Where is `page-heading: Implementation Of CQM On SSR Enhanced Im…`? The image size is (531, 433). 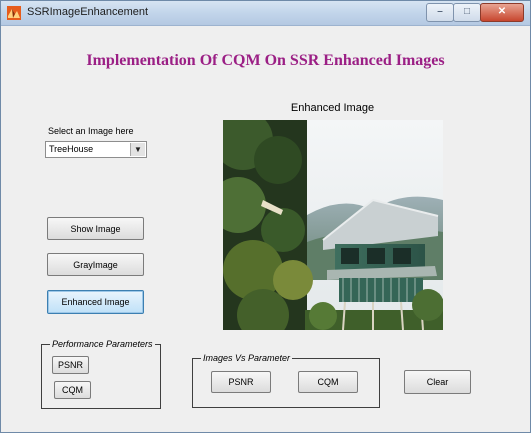
page-heading: Implementation Of CQM On SSR Enhanced Im… is located at coordinates (265, 60).